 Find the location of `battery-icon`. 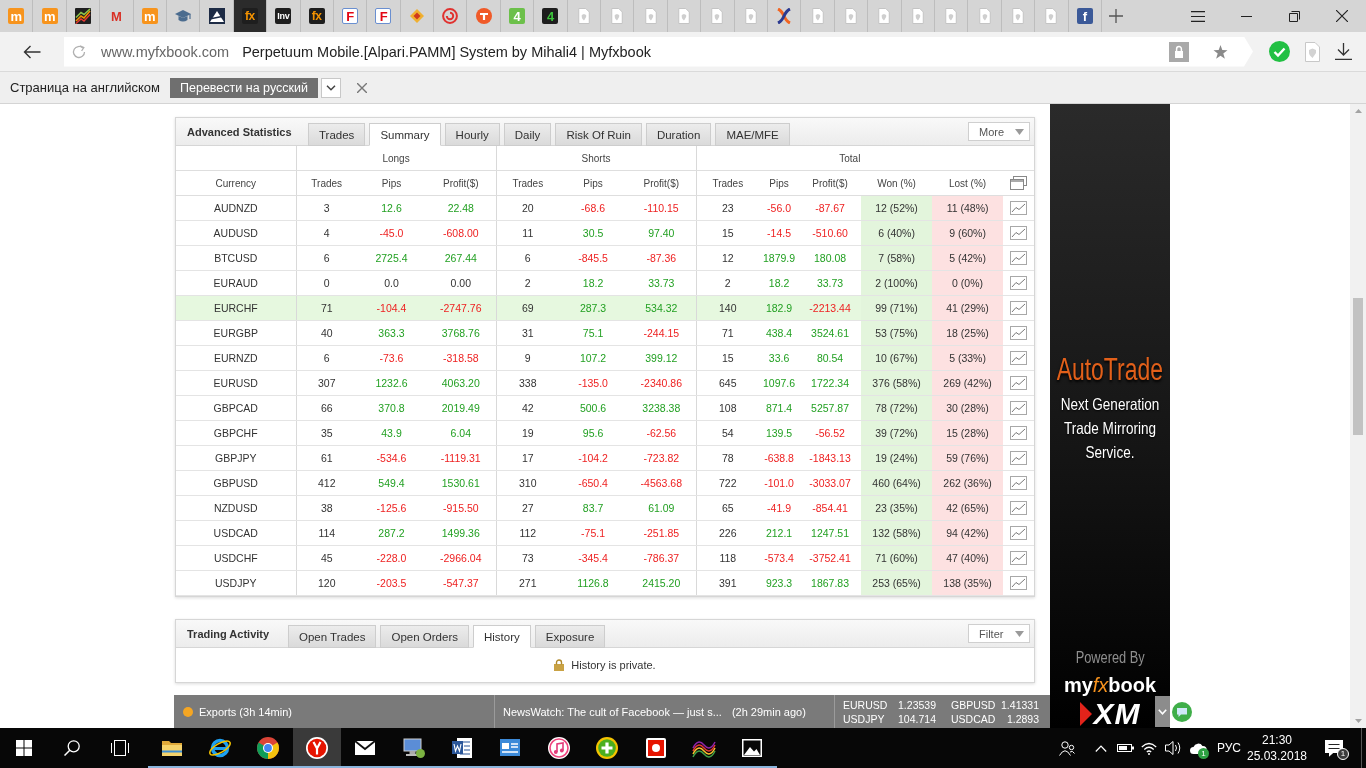

battery-icon is located at coordinates (1125, 748).